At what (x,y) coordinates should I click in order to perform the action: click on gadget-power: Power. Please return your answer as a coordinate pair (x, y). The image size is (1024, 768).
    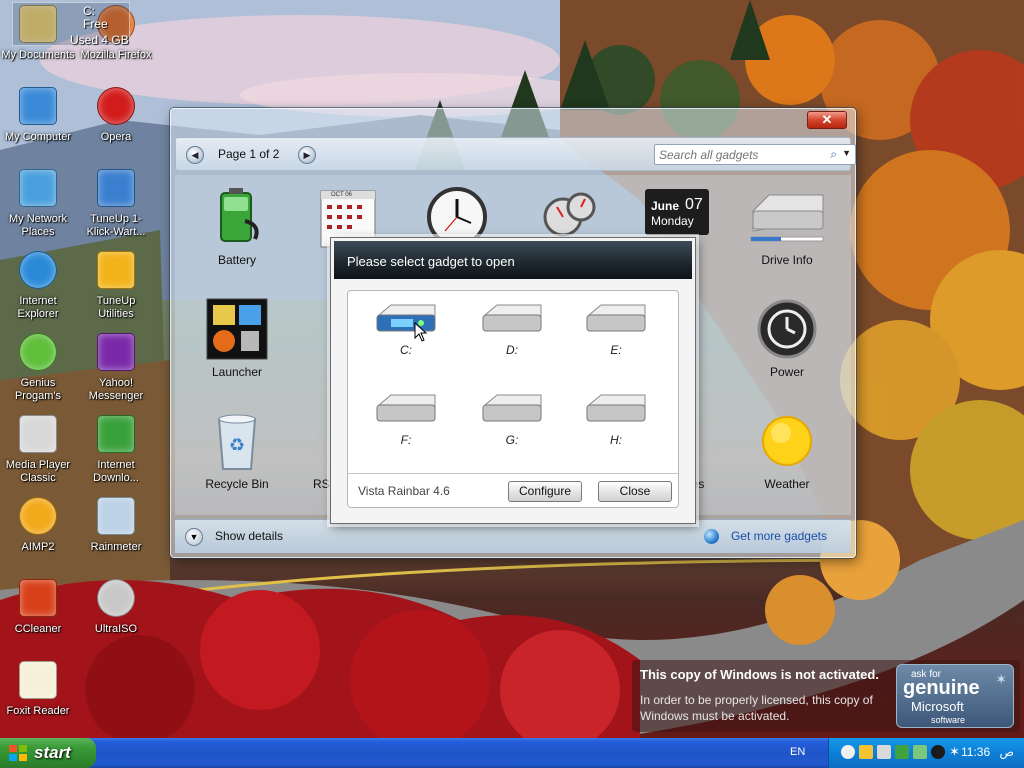
    Looking at the image, I should click on (787, 338).